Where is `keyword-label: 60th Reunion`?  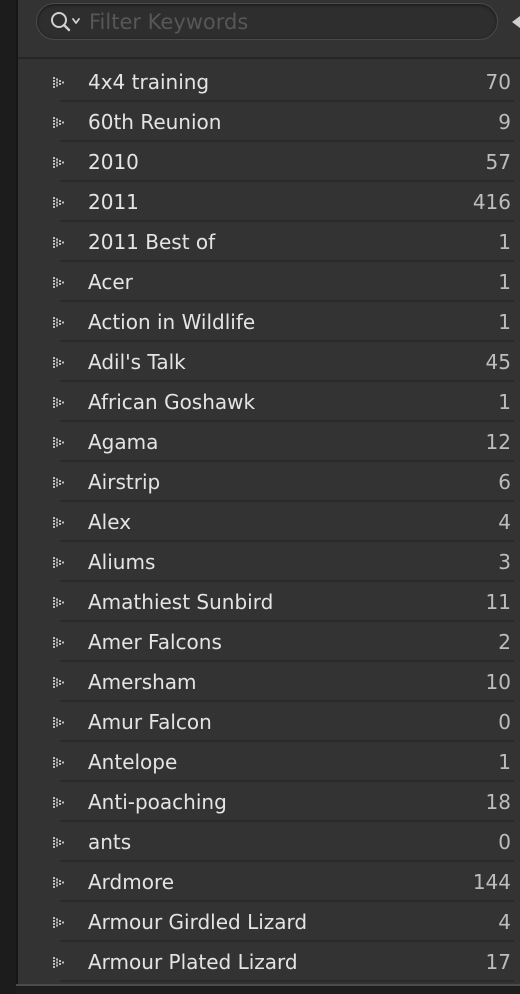
keyword-label: 60th Reunion is located at coordinates (155, 122).